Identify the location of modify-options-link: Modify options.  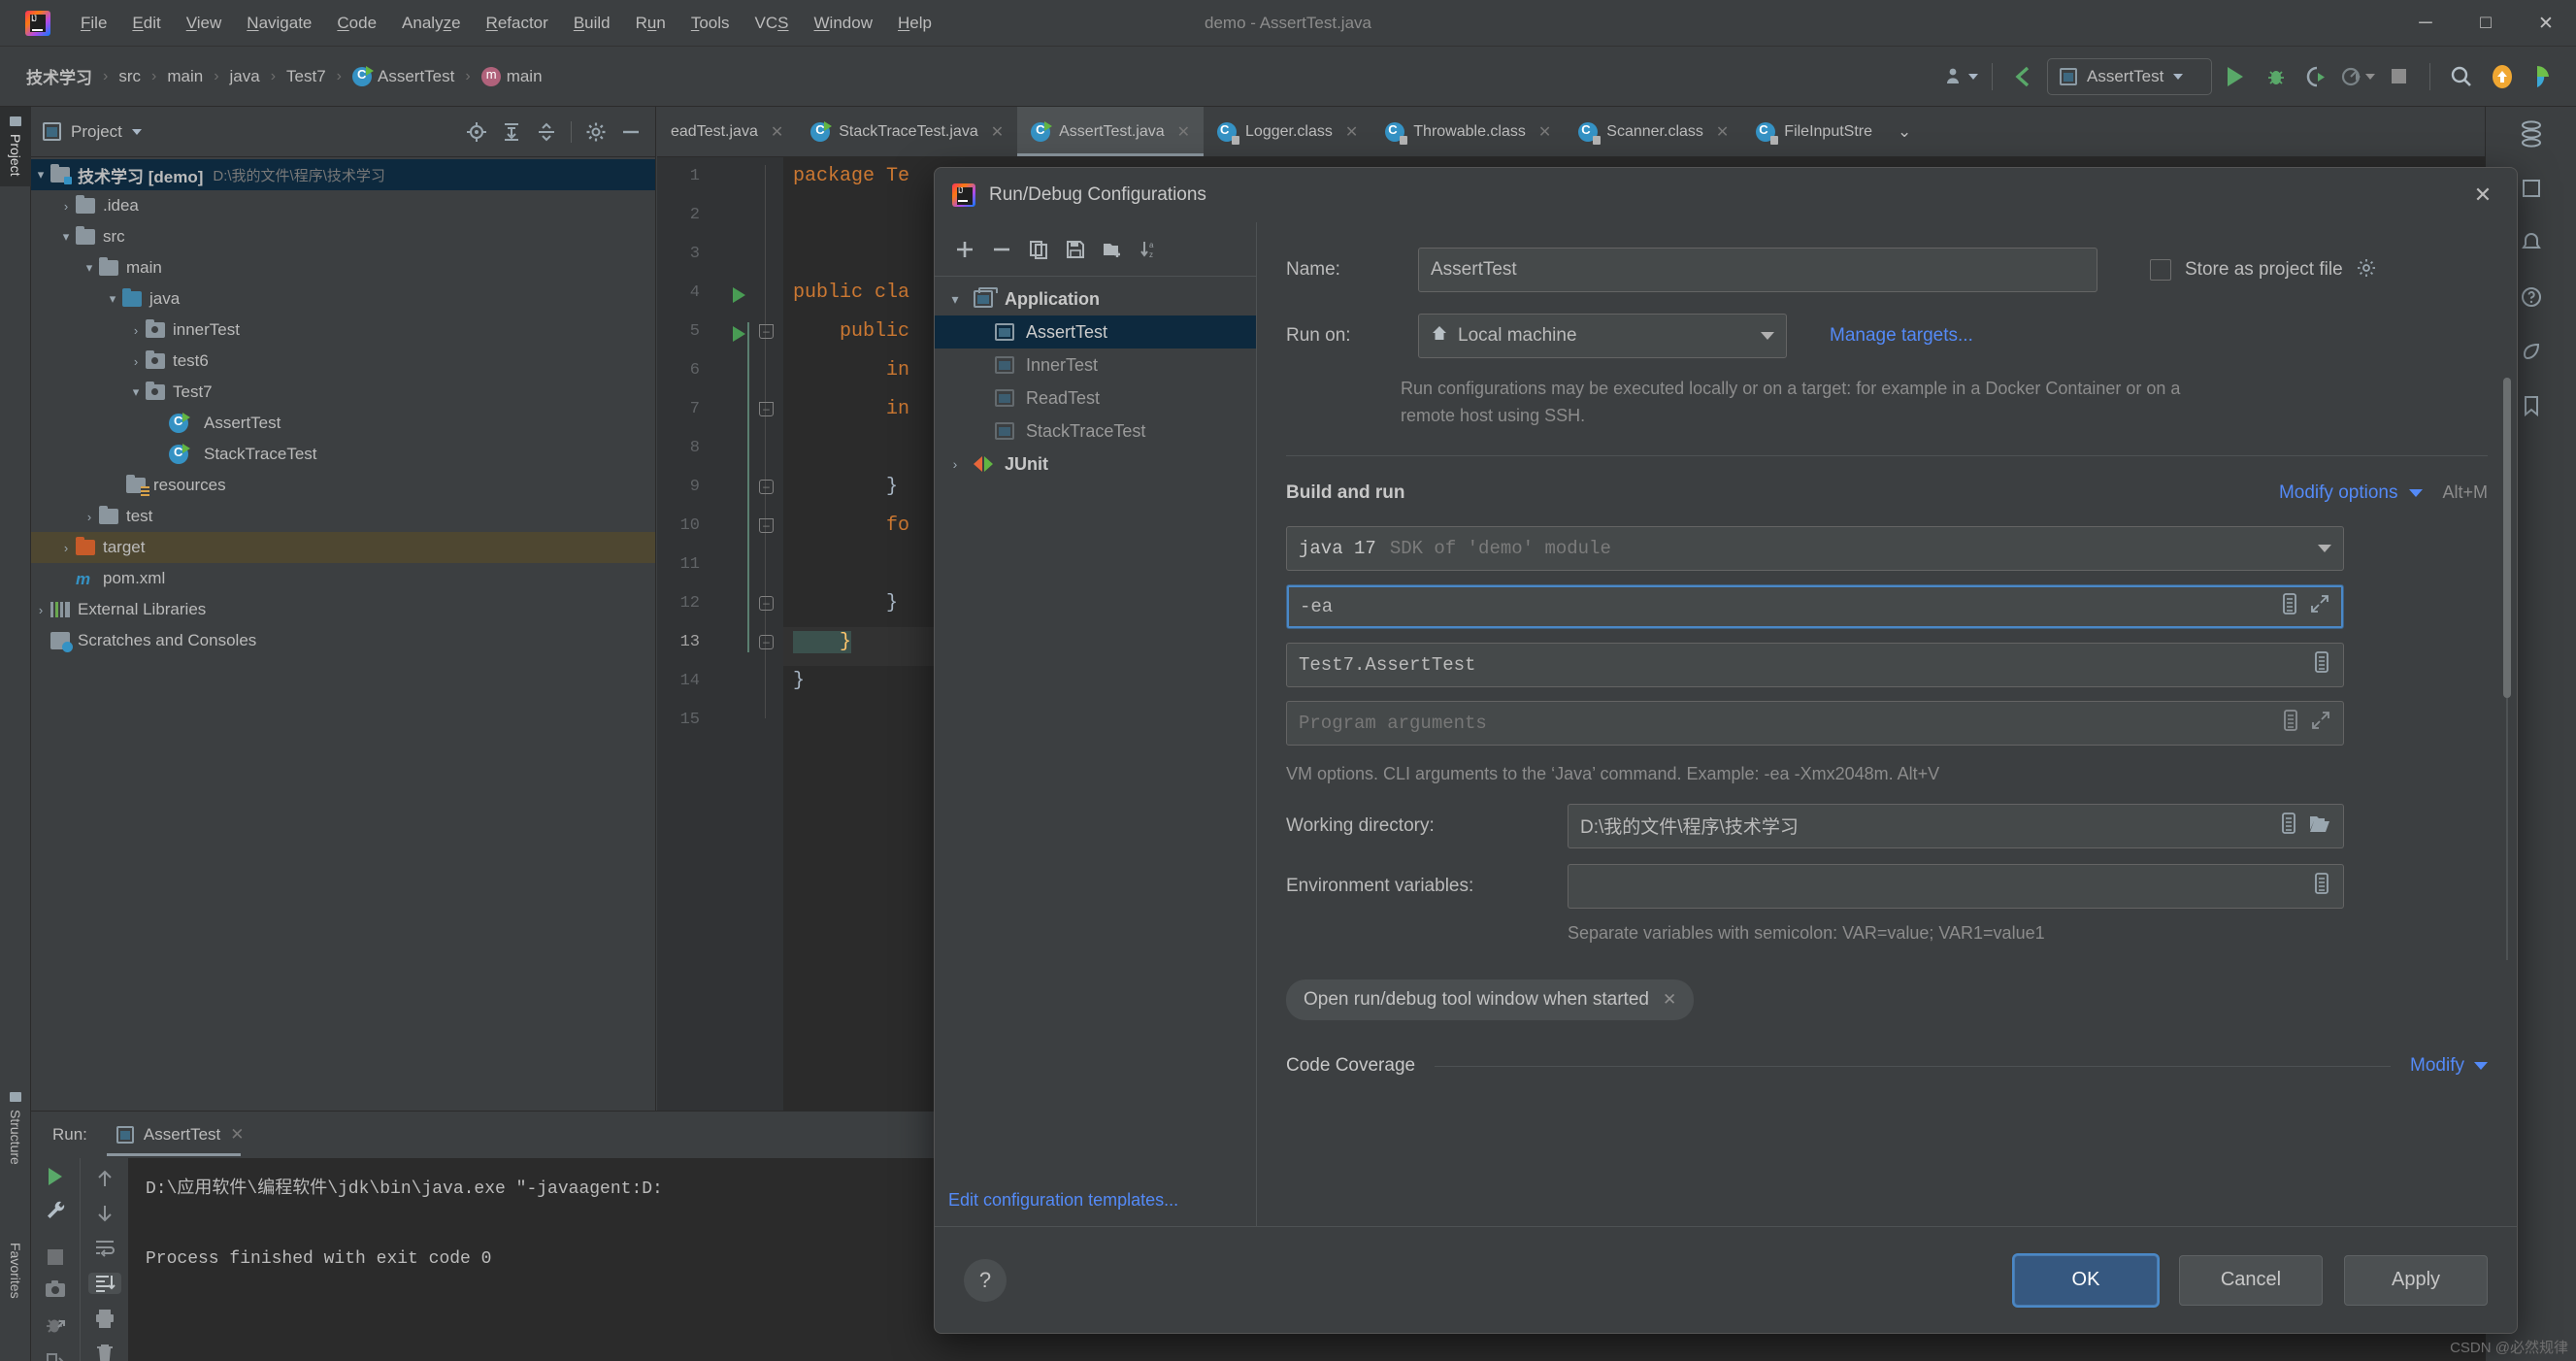
(2338, 493).